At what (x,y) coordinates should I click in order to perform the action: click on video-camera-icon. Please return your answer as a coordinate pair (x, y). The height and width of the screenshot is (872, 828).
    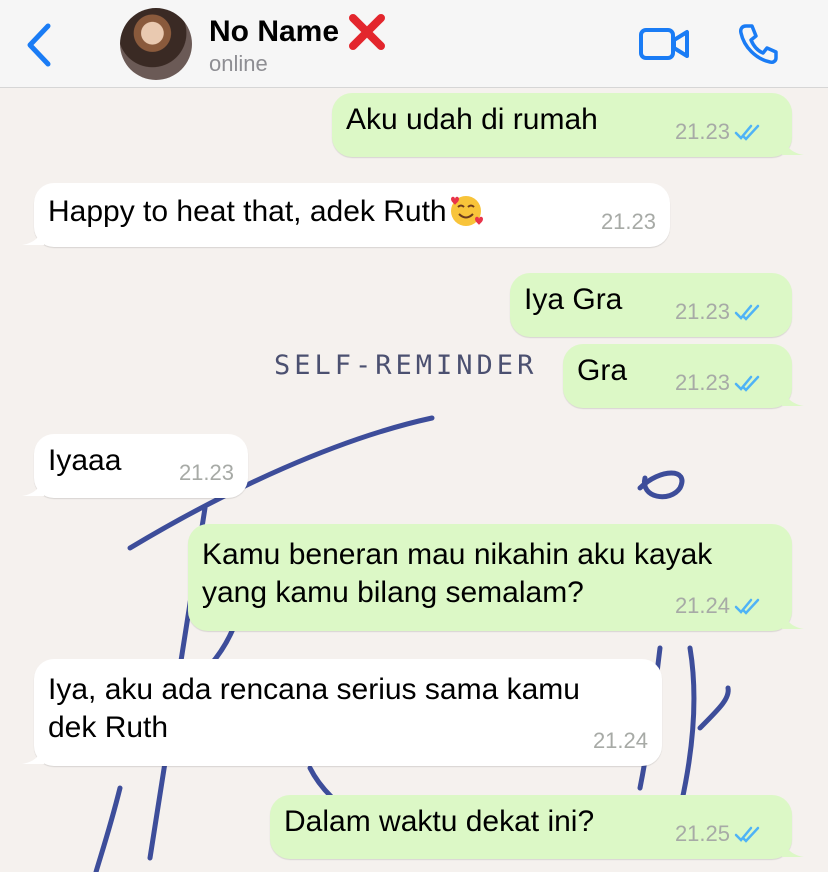
    Looking at the image, I should click on (664, 44).